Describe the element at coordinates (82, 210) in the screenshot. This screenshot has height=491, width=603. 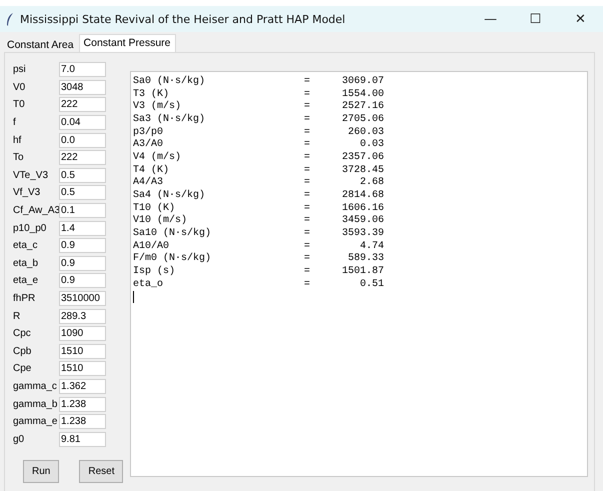
I see `input-field: 0.1` at that location.